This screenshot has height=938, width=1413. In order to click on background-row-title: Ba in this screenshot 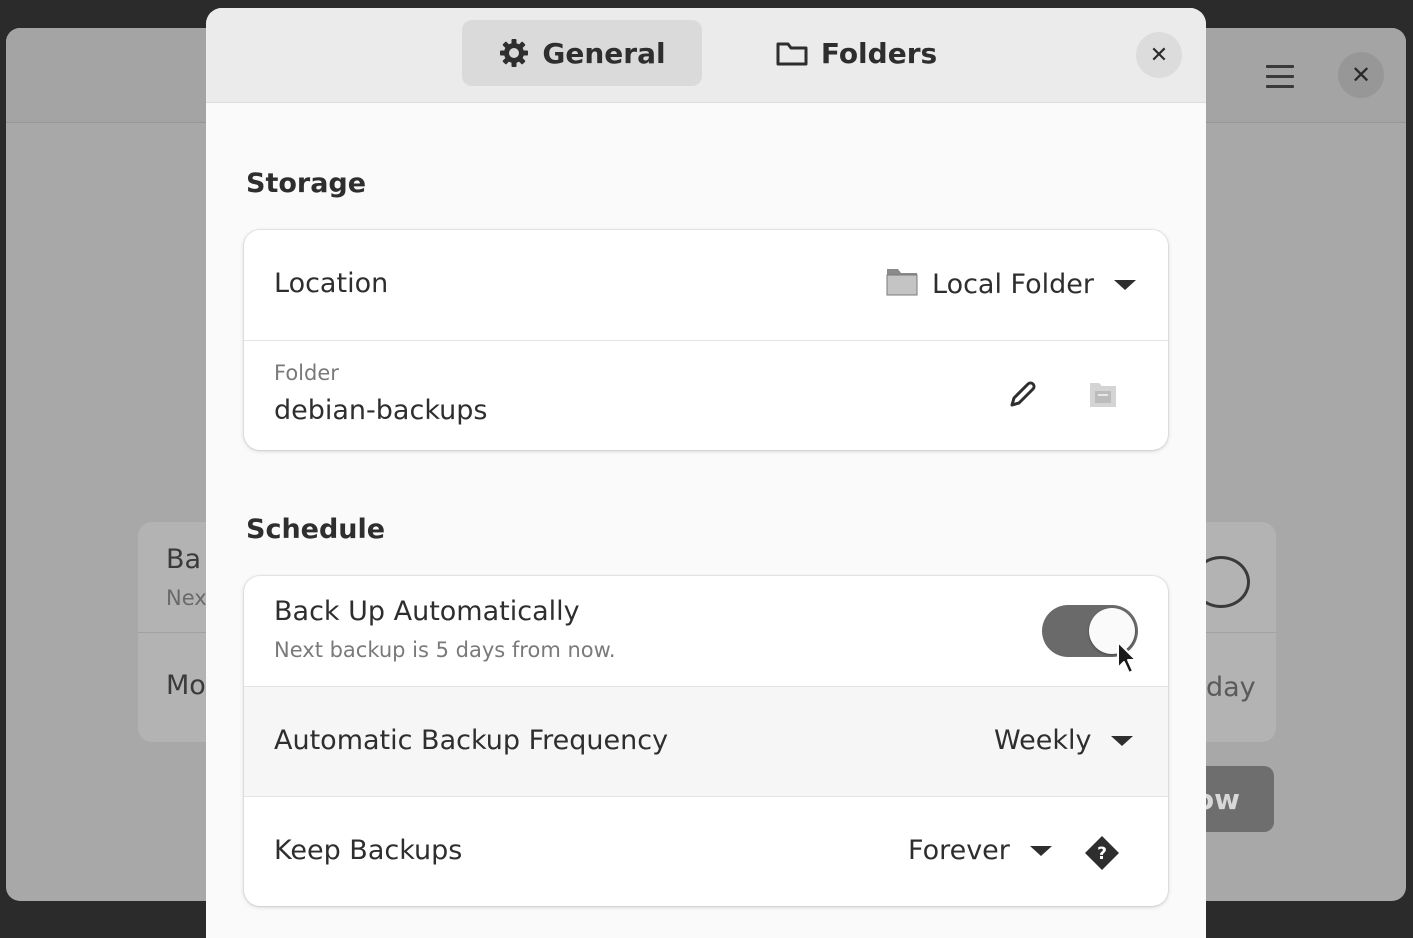, I will do `click(184, 559)`.